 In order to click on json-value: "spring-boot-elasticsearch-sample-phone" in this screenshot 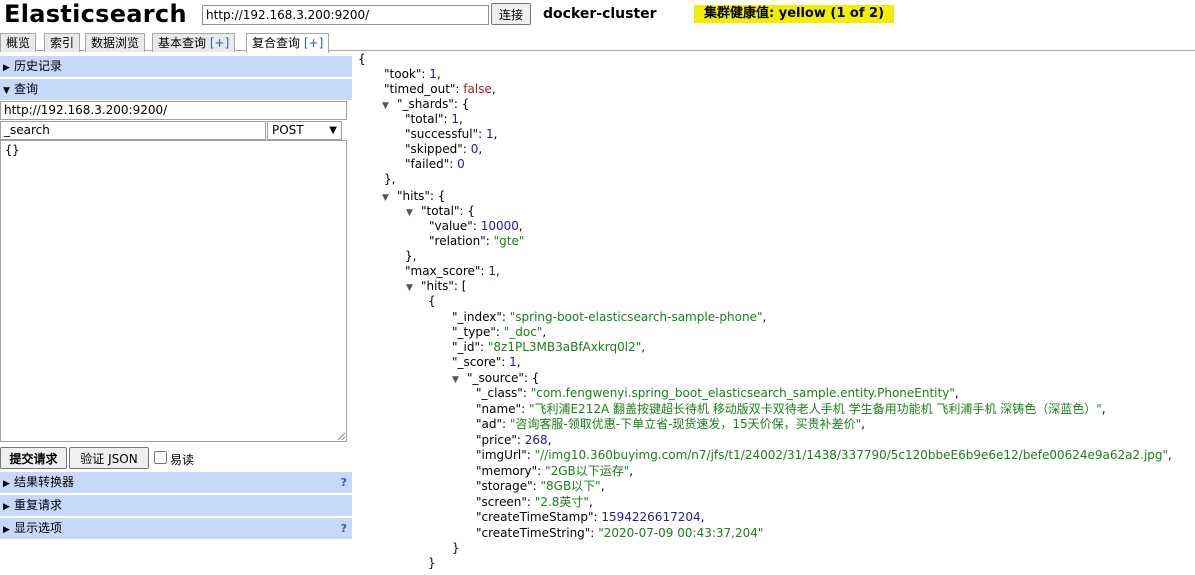, I will do `click(636, 317)`.